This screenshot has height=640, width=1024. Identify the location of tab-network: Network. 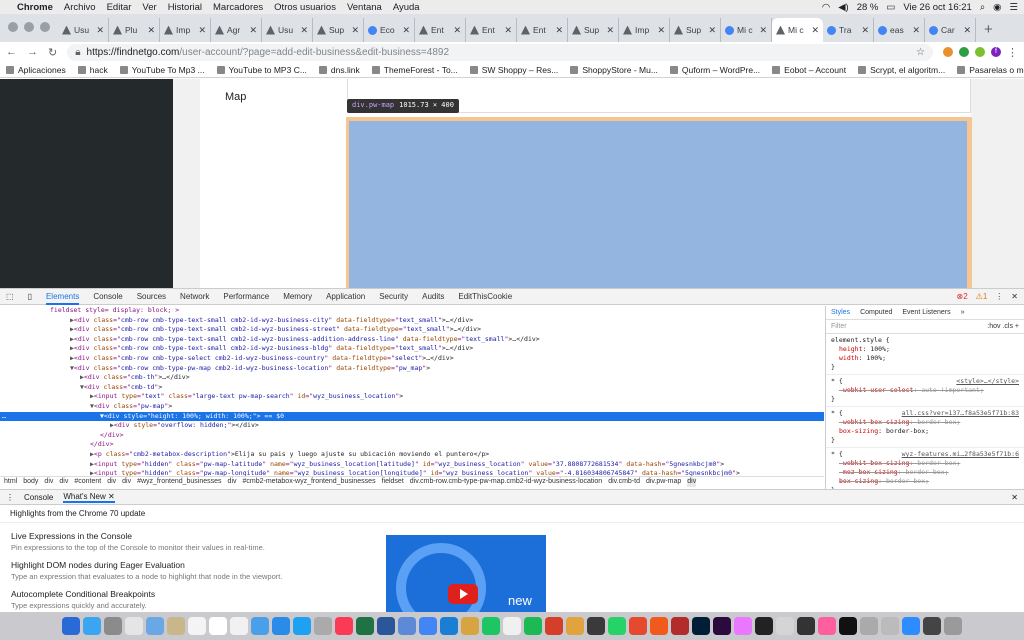
(194, 296).